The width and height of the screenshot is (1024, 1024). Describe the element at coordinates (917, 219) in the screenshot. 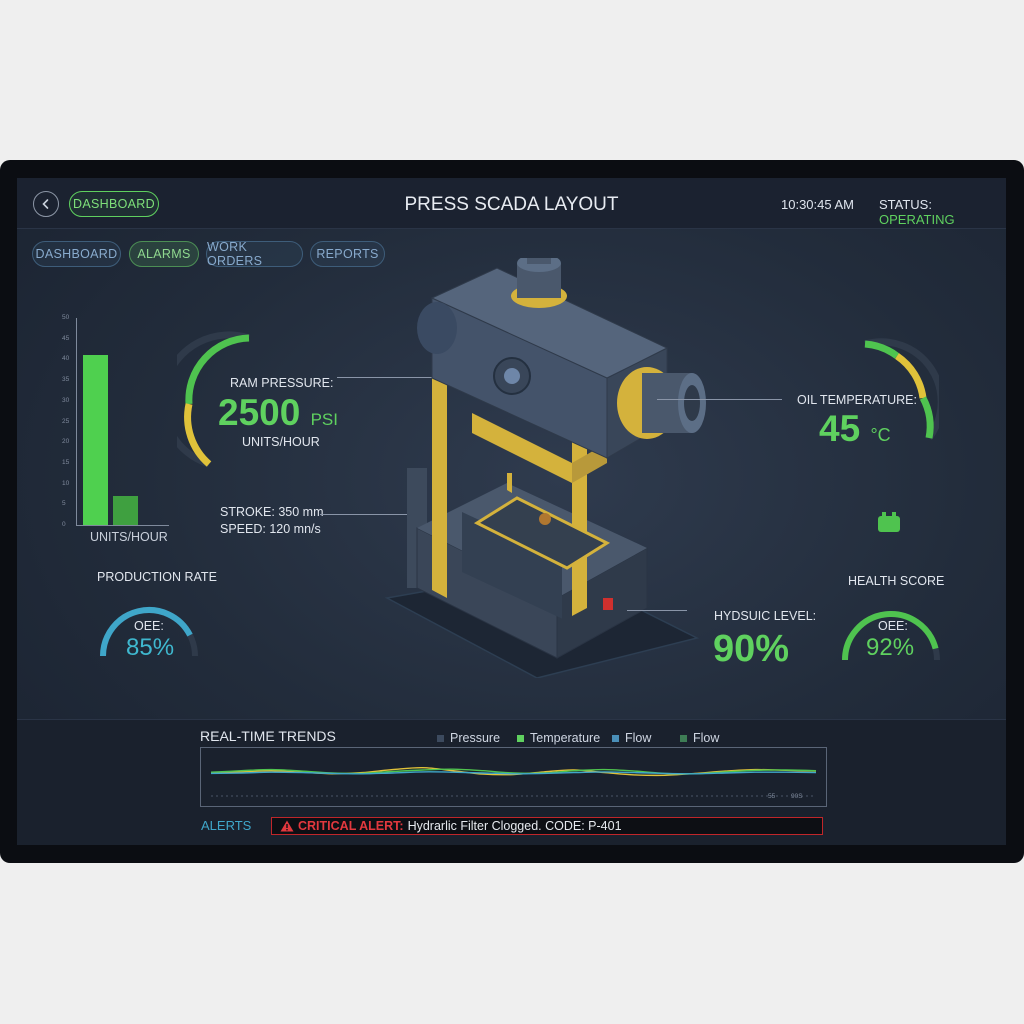

I see `status-value: OPERATING` at that location.